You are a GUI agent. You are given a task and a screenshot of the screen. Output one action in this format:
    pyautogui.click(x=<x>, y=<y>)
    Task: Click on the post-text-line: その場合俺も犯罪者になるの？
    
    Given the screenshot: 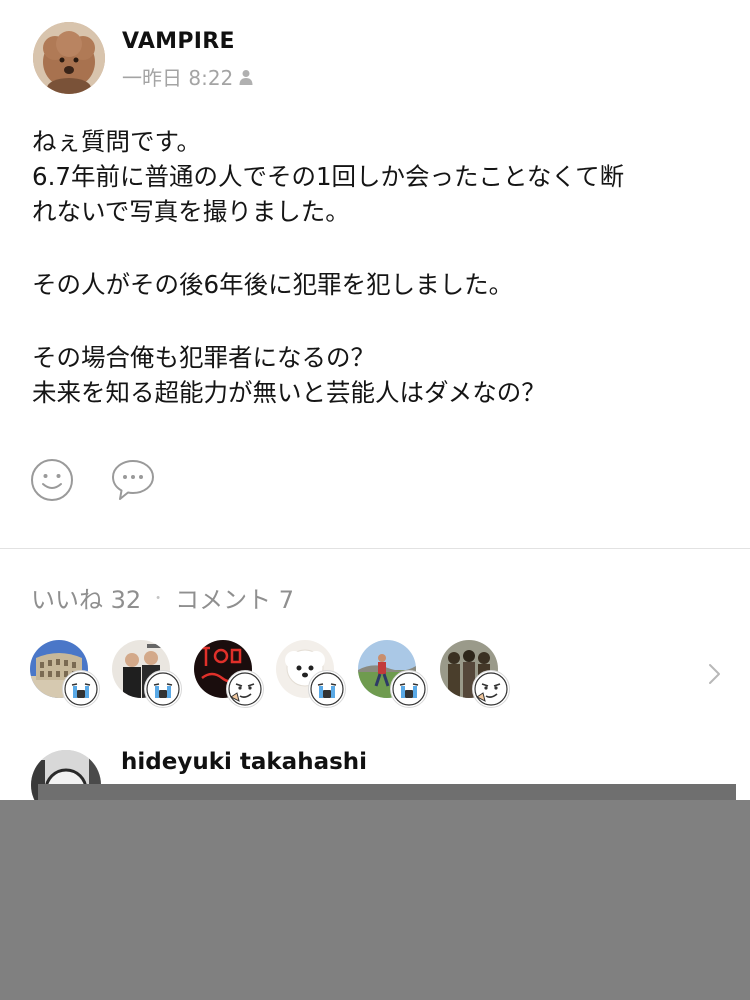 What is the action you would take?
    pyautogui.click(x=203, y=357)
    